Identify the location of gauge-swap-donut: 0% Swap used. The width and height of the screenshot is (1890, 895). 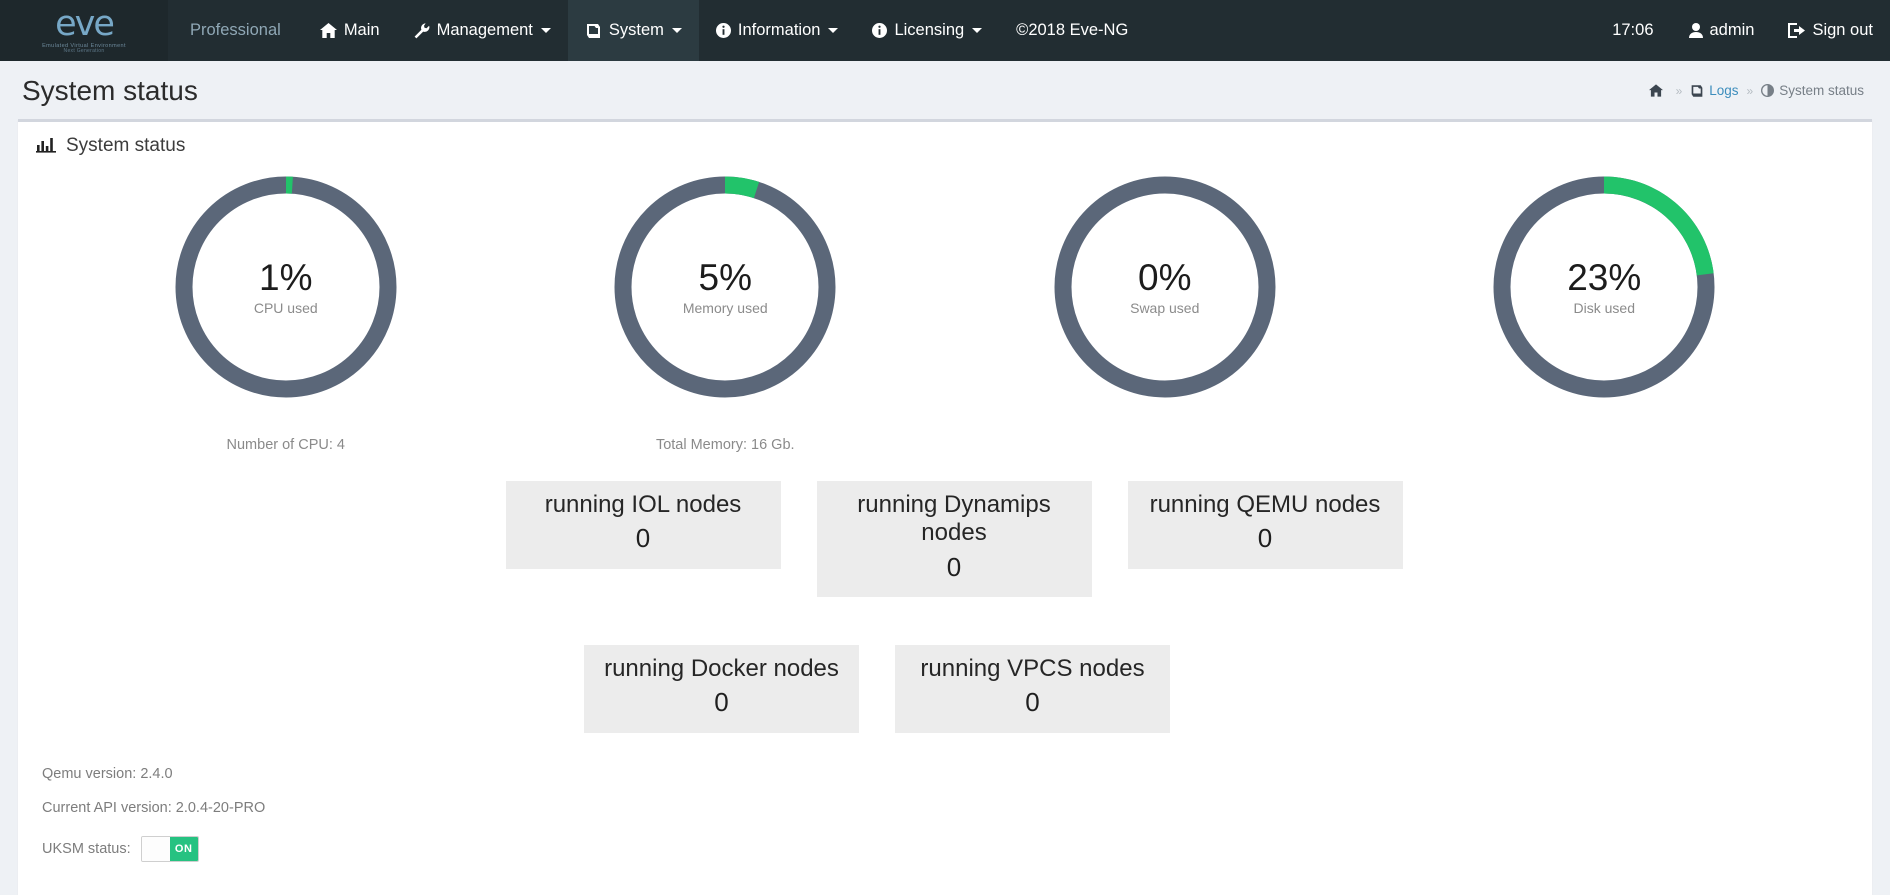
(1165, 287).